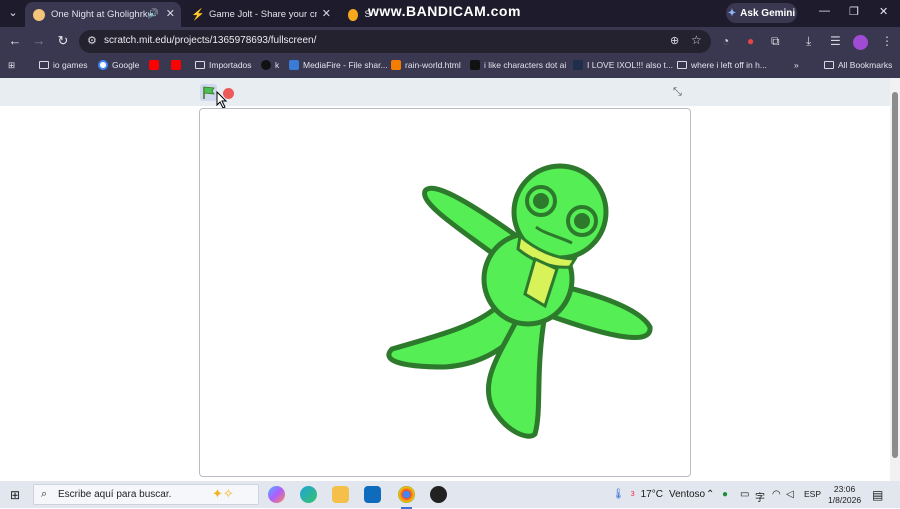 The image size is (900, 509). Describe the element at coordinates (223, 493) in the screenshot. I see `sparkle-icon: ✦✧` at that location.